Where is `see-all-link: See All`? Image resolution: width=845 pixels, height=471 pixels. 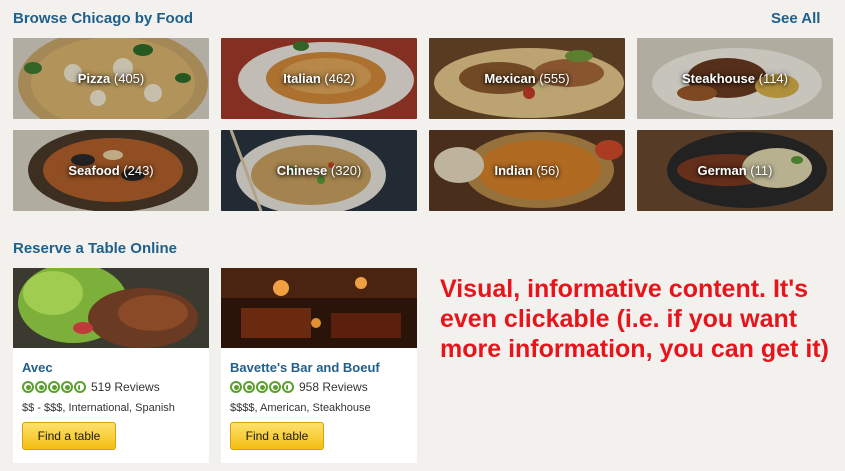
see-all-link: See All is located at coordinates (795, 18).